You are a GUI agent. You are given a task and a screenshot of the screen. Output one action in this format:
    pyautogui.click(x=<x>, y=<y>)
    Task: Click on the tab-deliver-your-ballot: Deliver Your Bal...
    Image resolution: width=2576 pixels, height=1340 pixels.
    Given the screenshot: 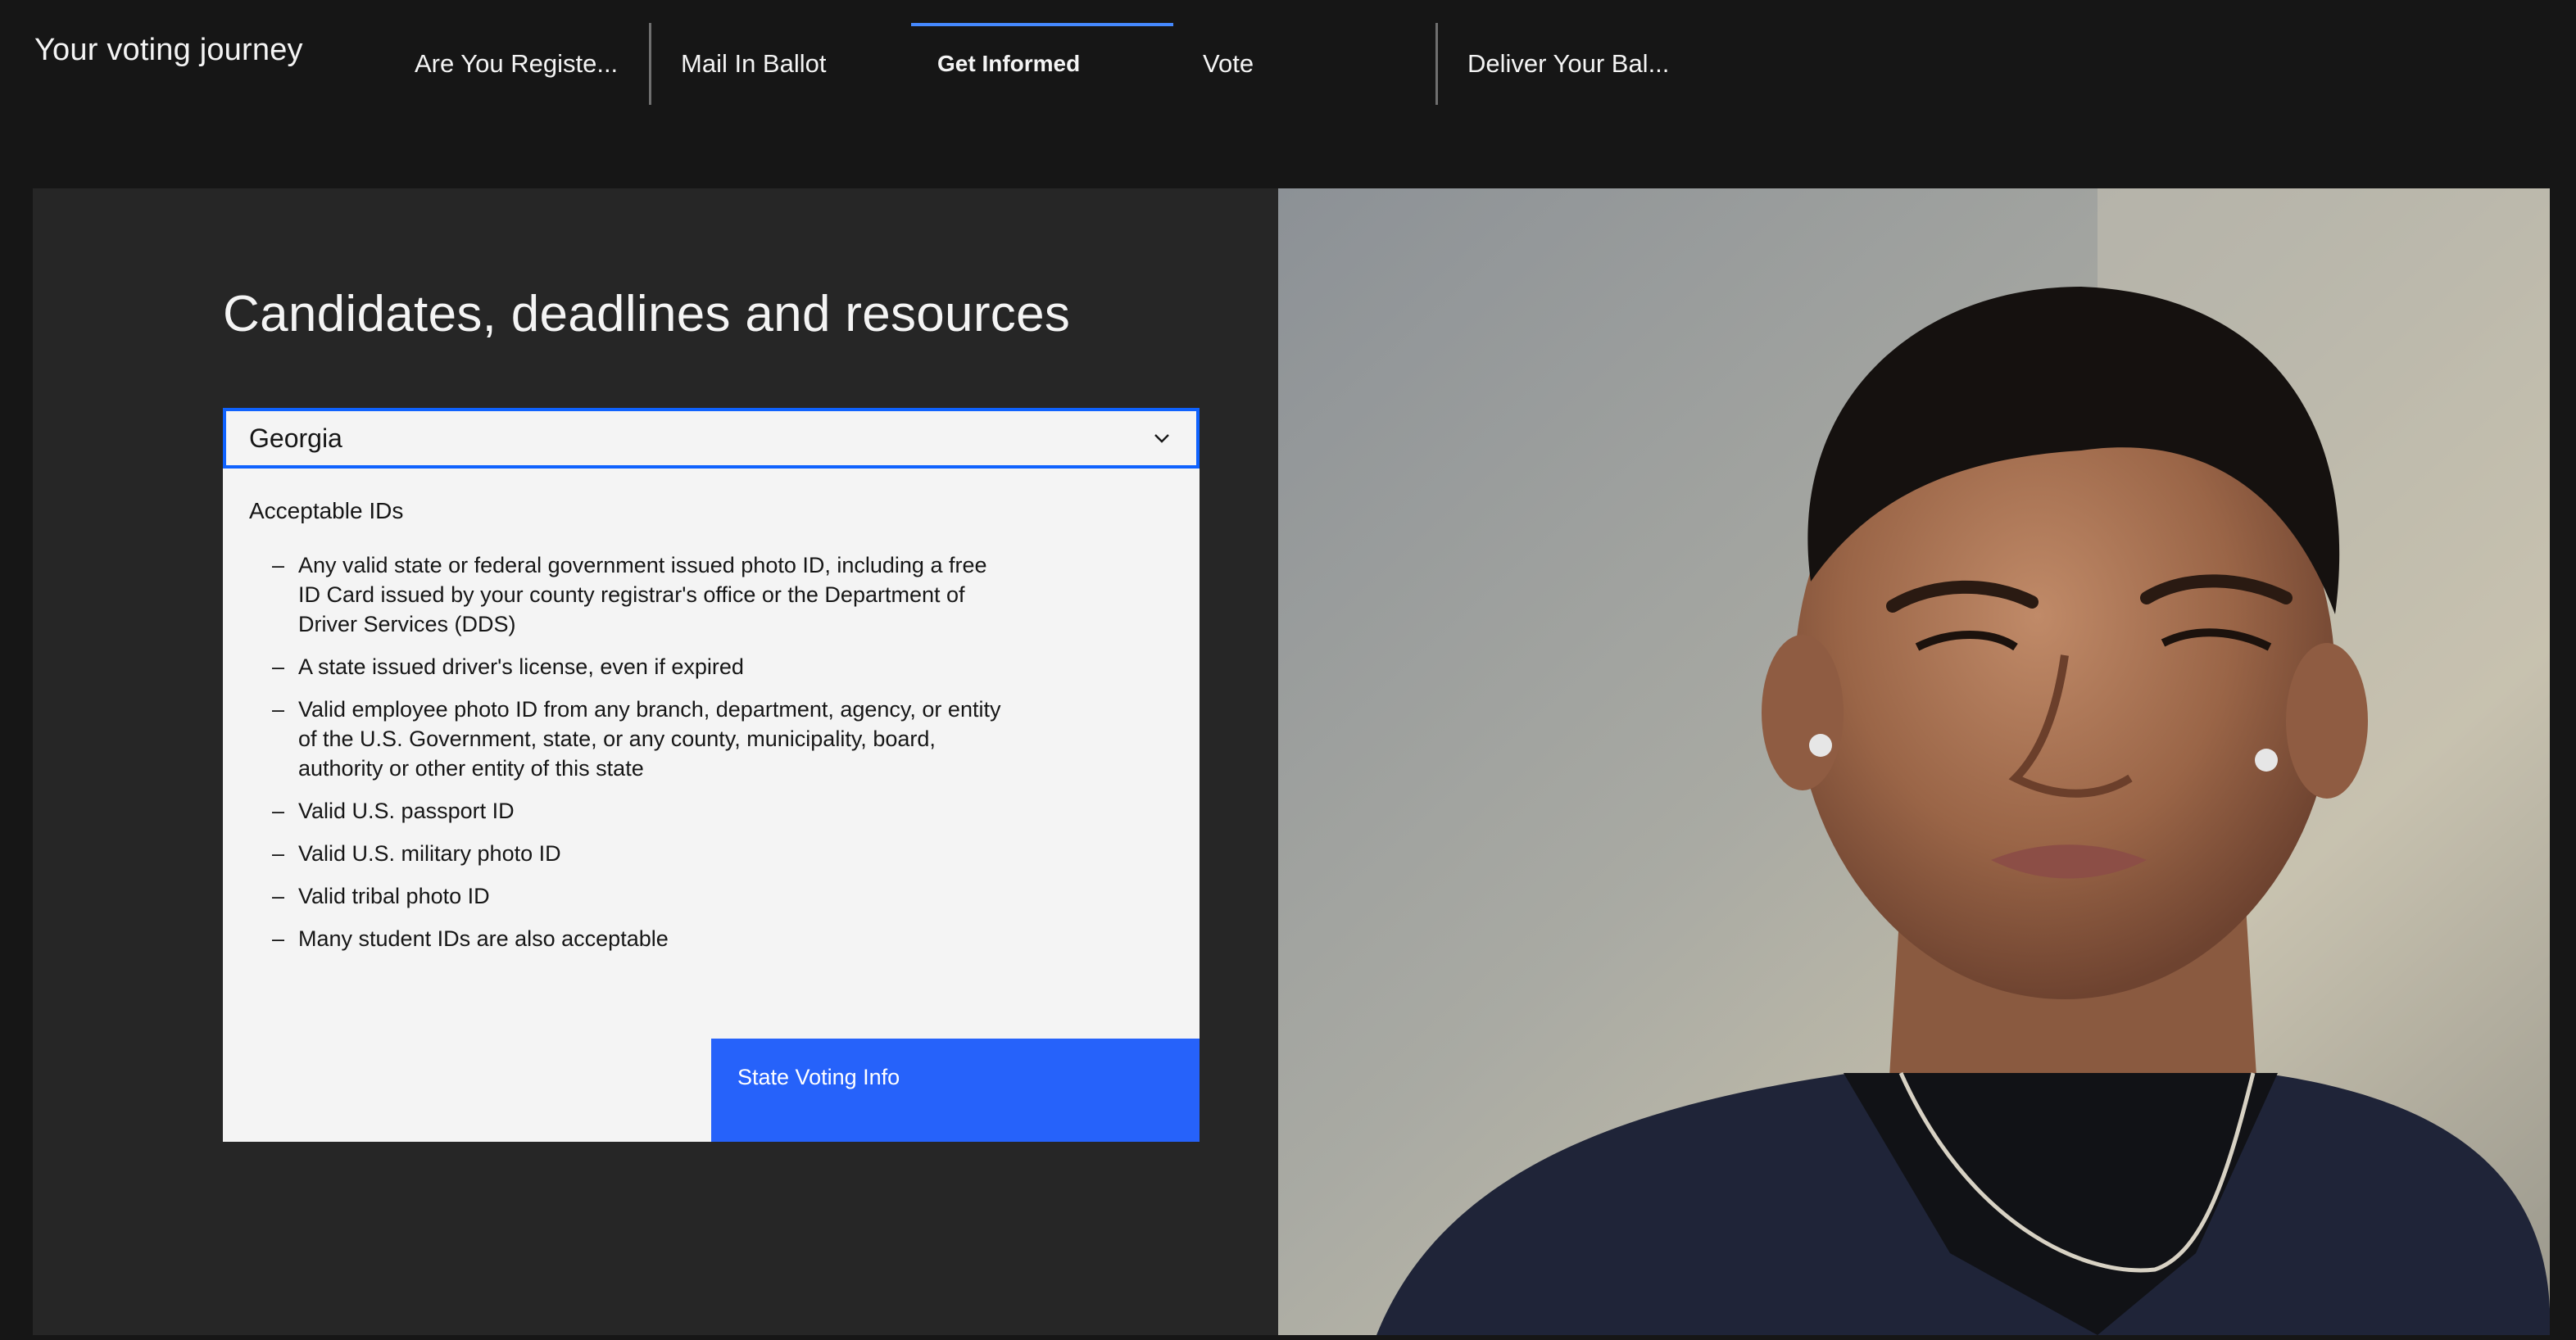 What is the action you would take?
    pyautogui.click(x=1582, y=64)
    